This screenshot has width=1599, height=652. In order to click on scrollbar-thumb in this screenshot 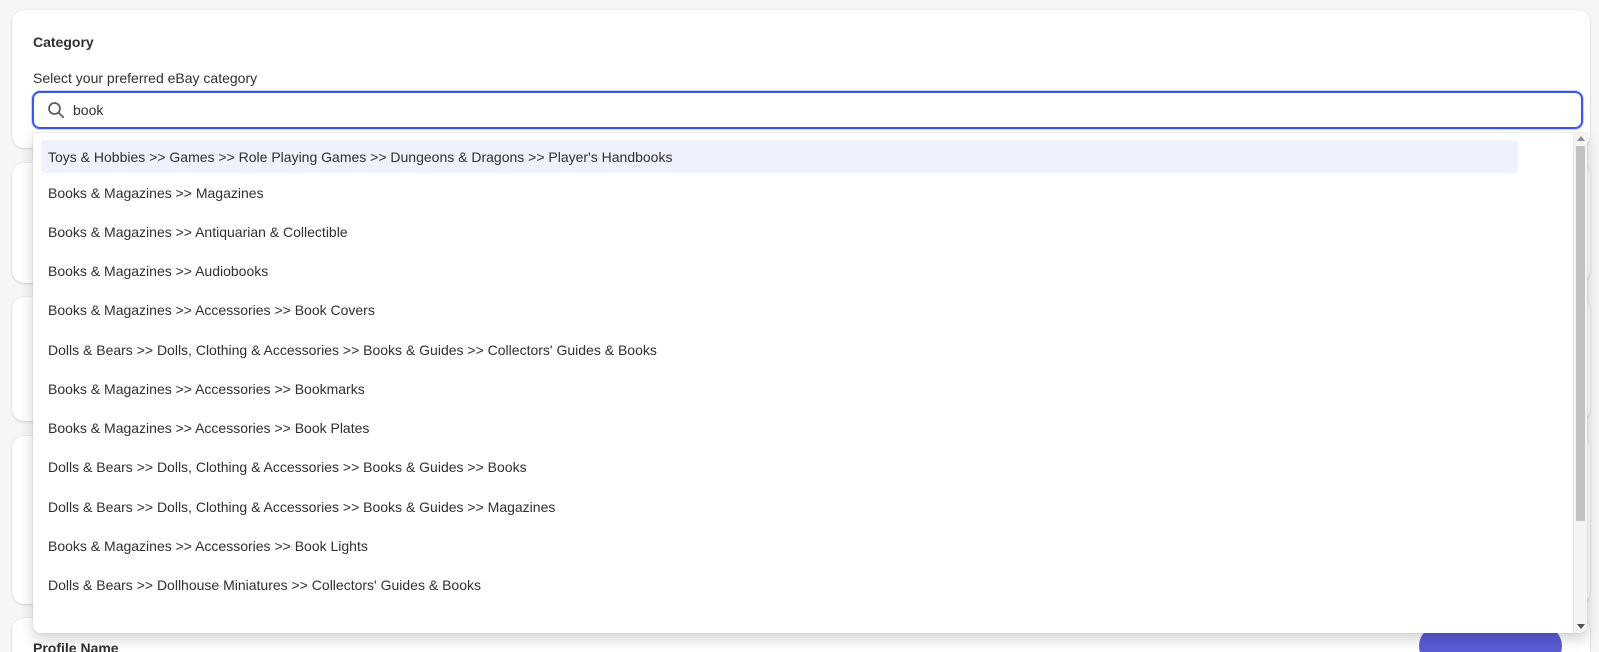, I will do `click(1580, 333)`.